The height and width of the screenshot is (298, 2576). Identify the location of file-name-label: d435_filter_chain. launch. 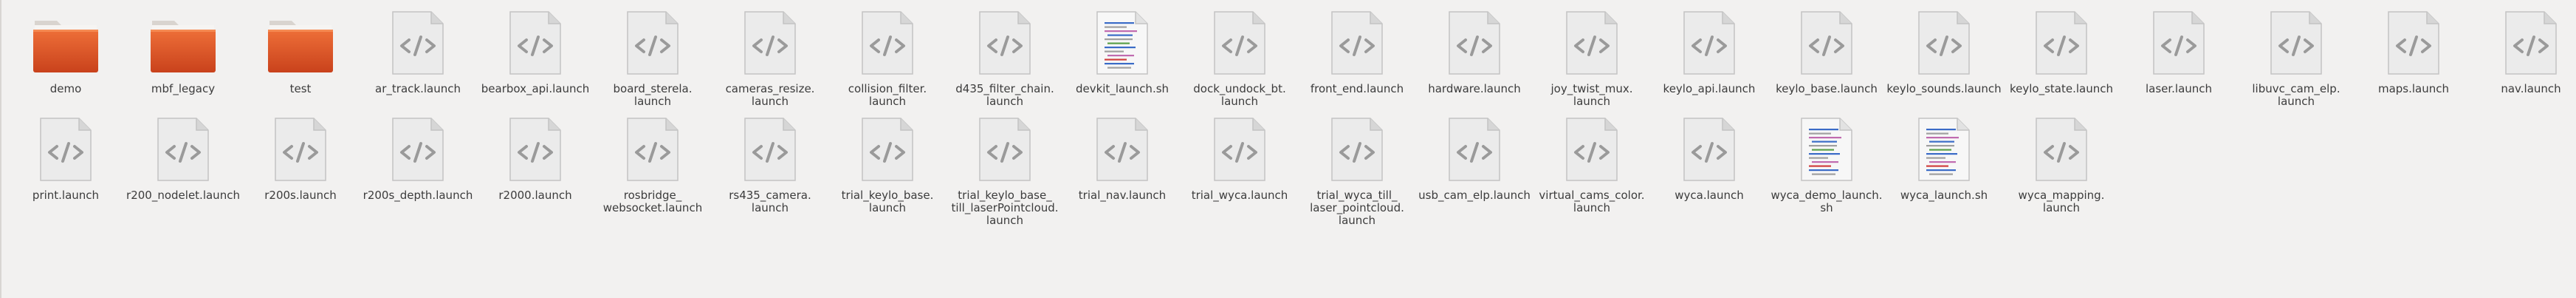
(1004, 95).